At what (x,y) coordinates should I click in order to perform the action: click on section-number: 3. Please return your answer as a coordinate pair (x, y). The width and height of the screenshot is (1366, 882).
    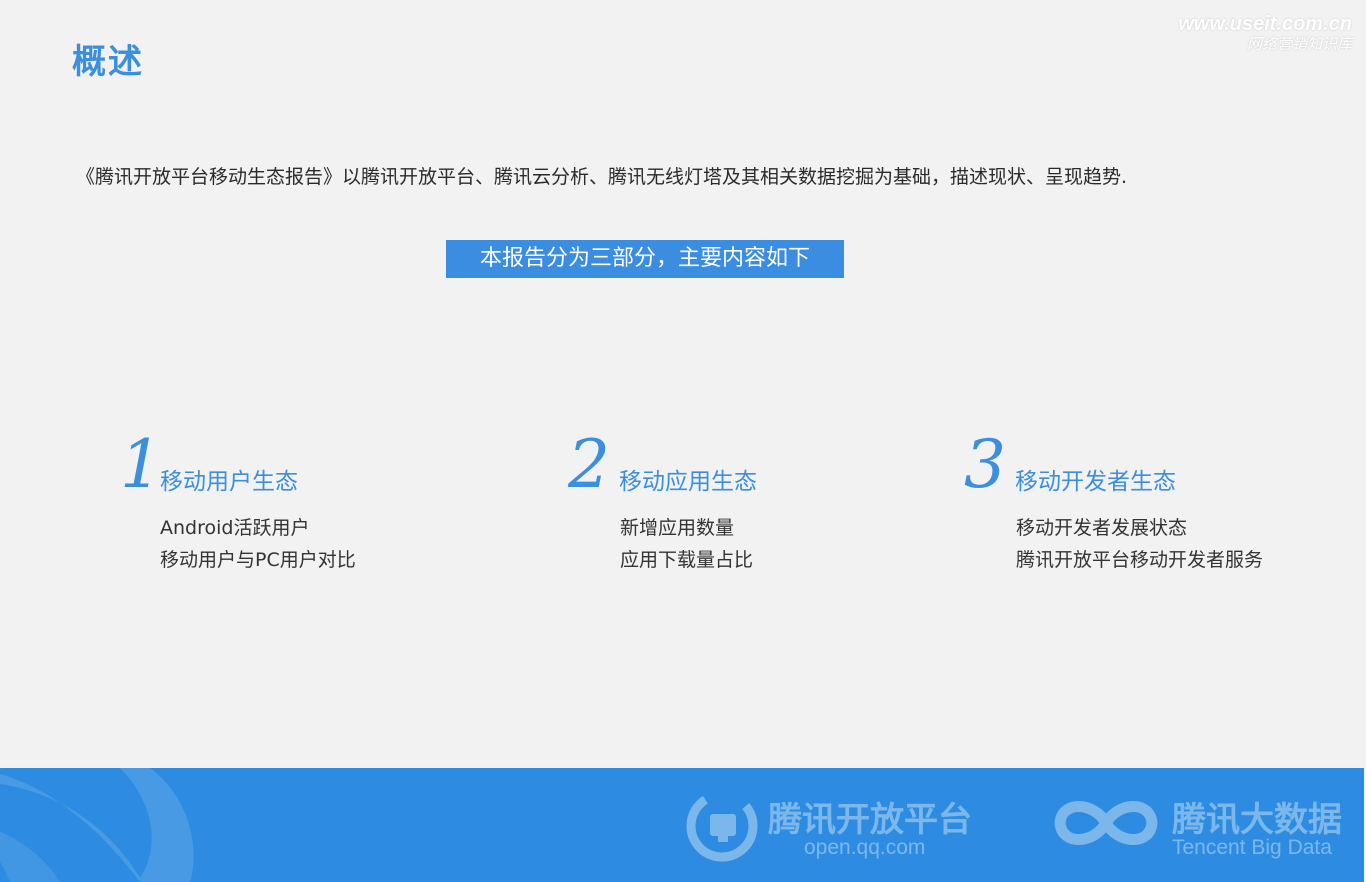
    Looking at the image, I should click on (985, 464).